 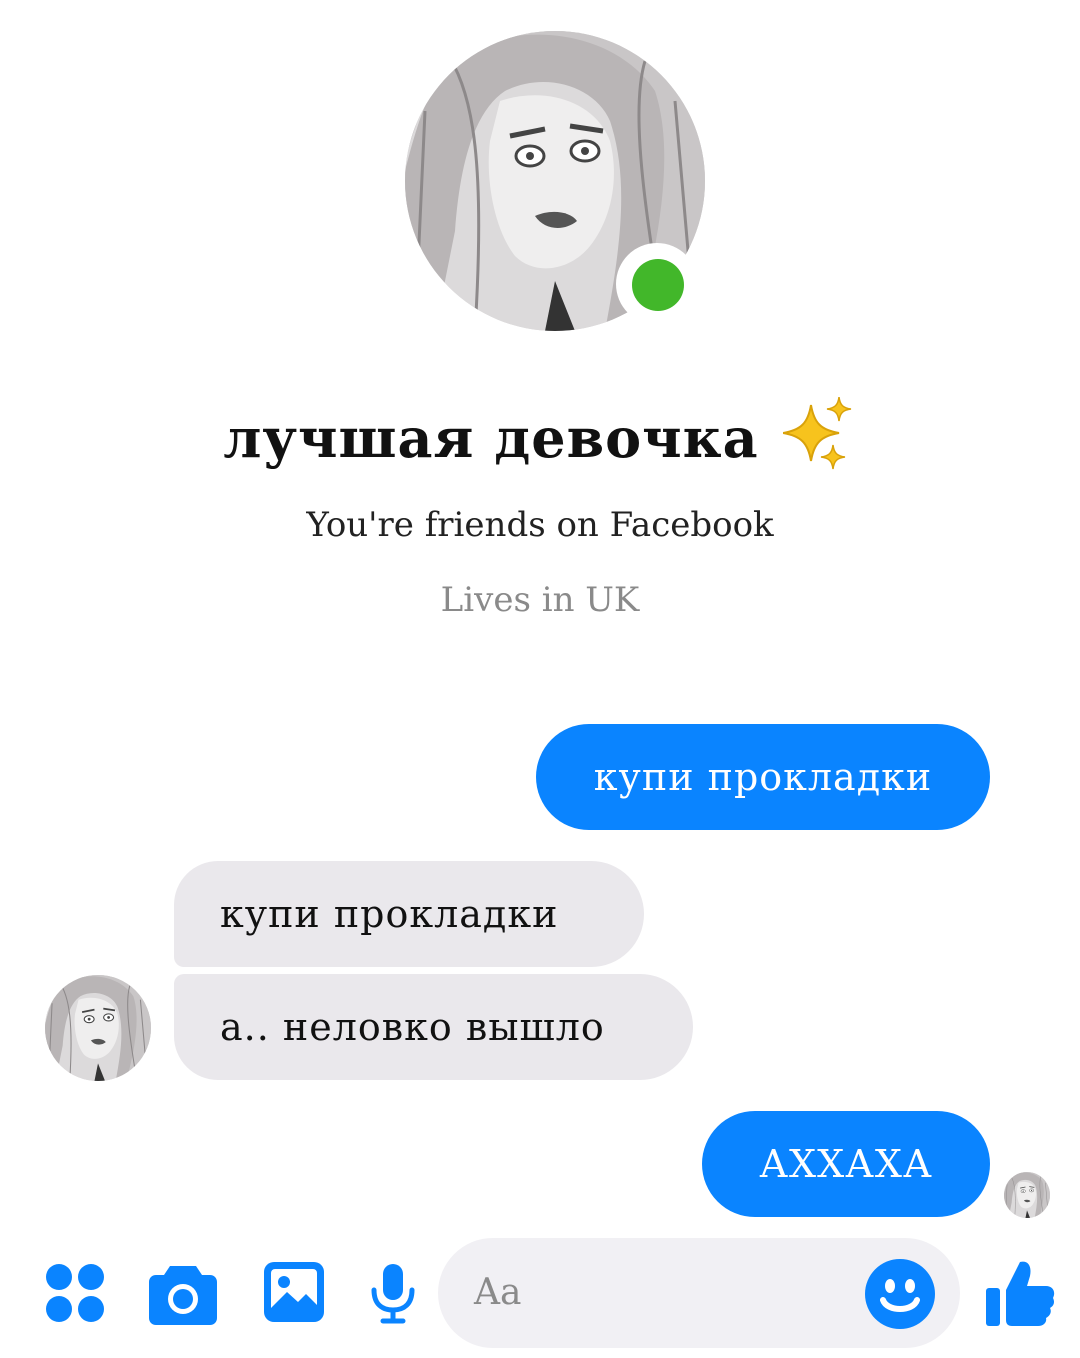 I want to click on sender-avatar, so click(x=98, y=1028).